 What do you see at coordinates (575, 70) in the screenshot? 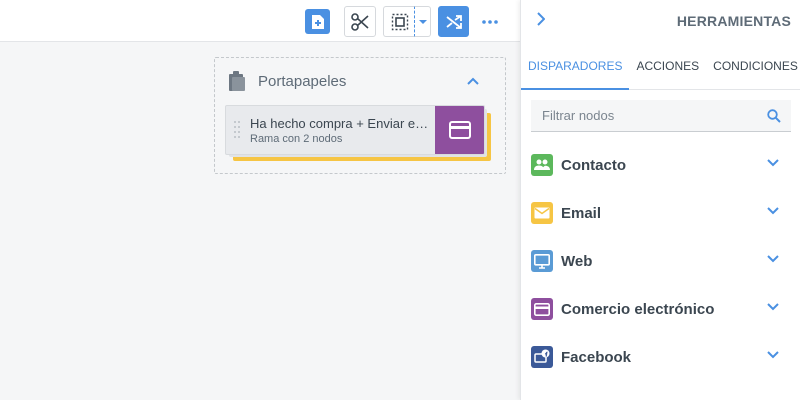
I see `tab-disparadores: DISPARADORES` at bounding box center [575, 70].